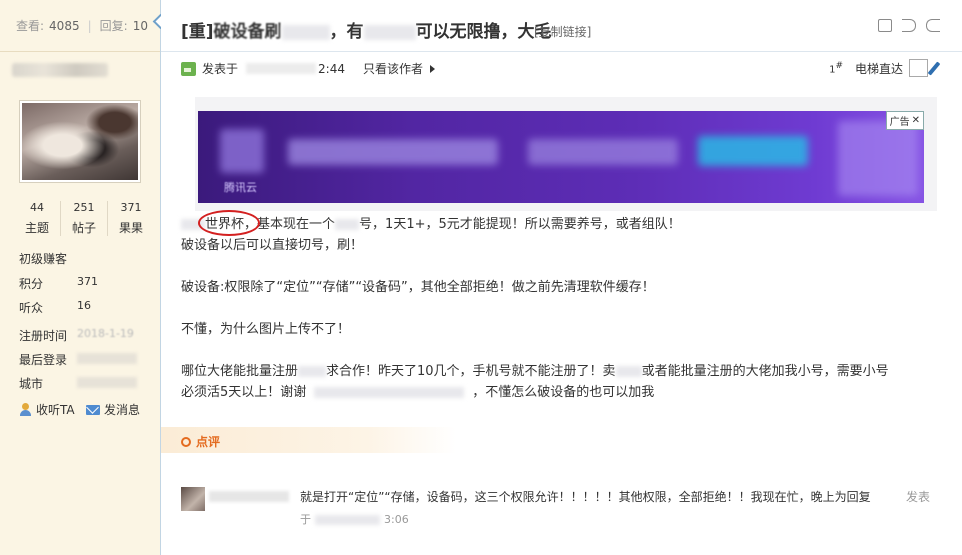 This screenshot has width=962, height=555. What do you see at coordinates (37, 218) in the screenshot?
I see `count-threads: 44 主题` at bounding box center [37, 218].